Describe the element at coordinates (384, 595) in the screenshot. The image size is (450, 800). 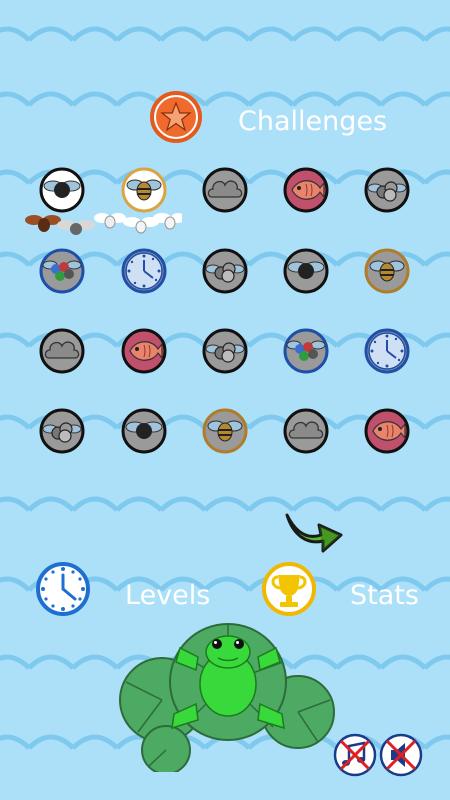
I see `stats-label: Stats` at that location.